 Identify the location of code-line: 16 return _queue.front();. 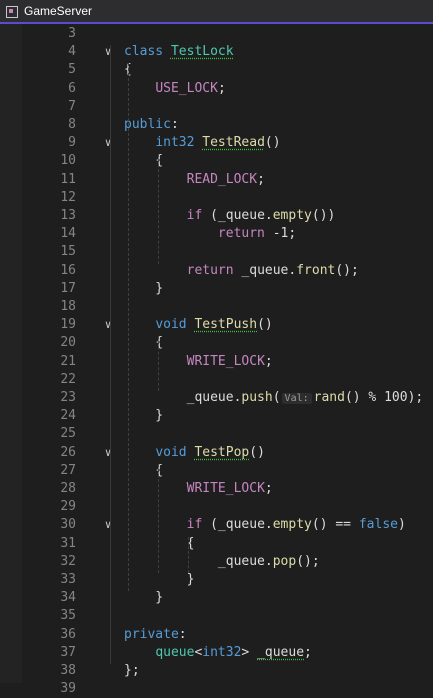
(216, 271).